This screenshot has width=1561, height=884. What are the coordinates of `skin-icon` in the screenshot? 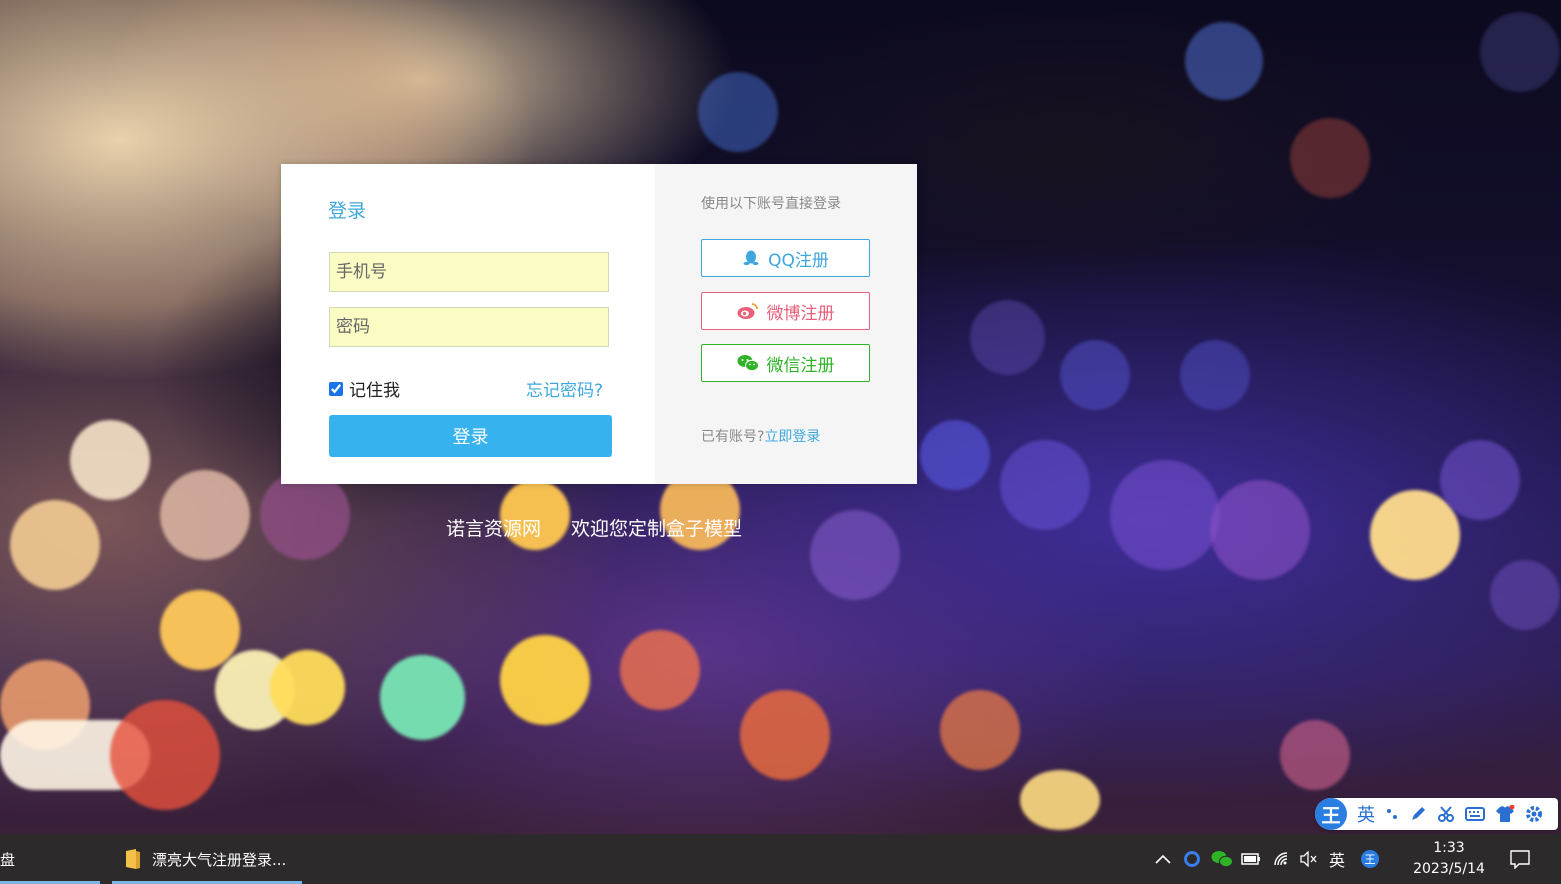 It's located at (1505, 814).